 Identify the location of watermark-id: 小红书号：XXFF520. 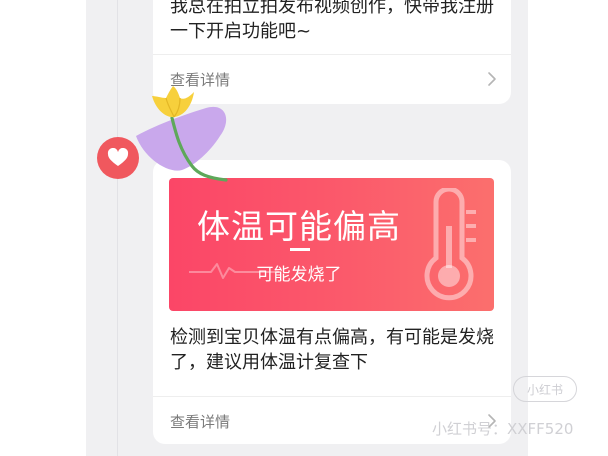
(503, 429).